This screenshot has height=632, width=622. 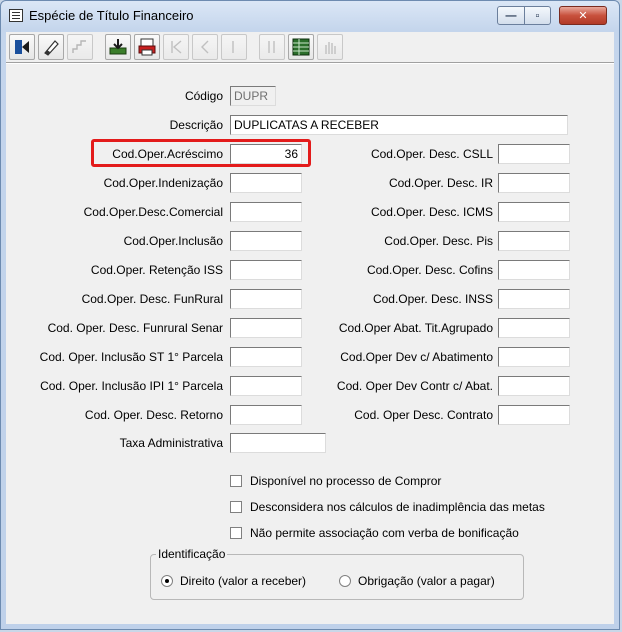 I want to click on right-label-2: Cod.Oper. Desc. ICMS, so click(x=431, y=212).